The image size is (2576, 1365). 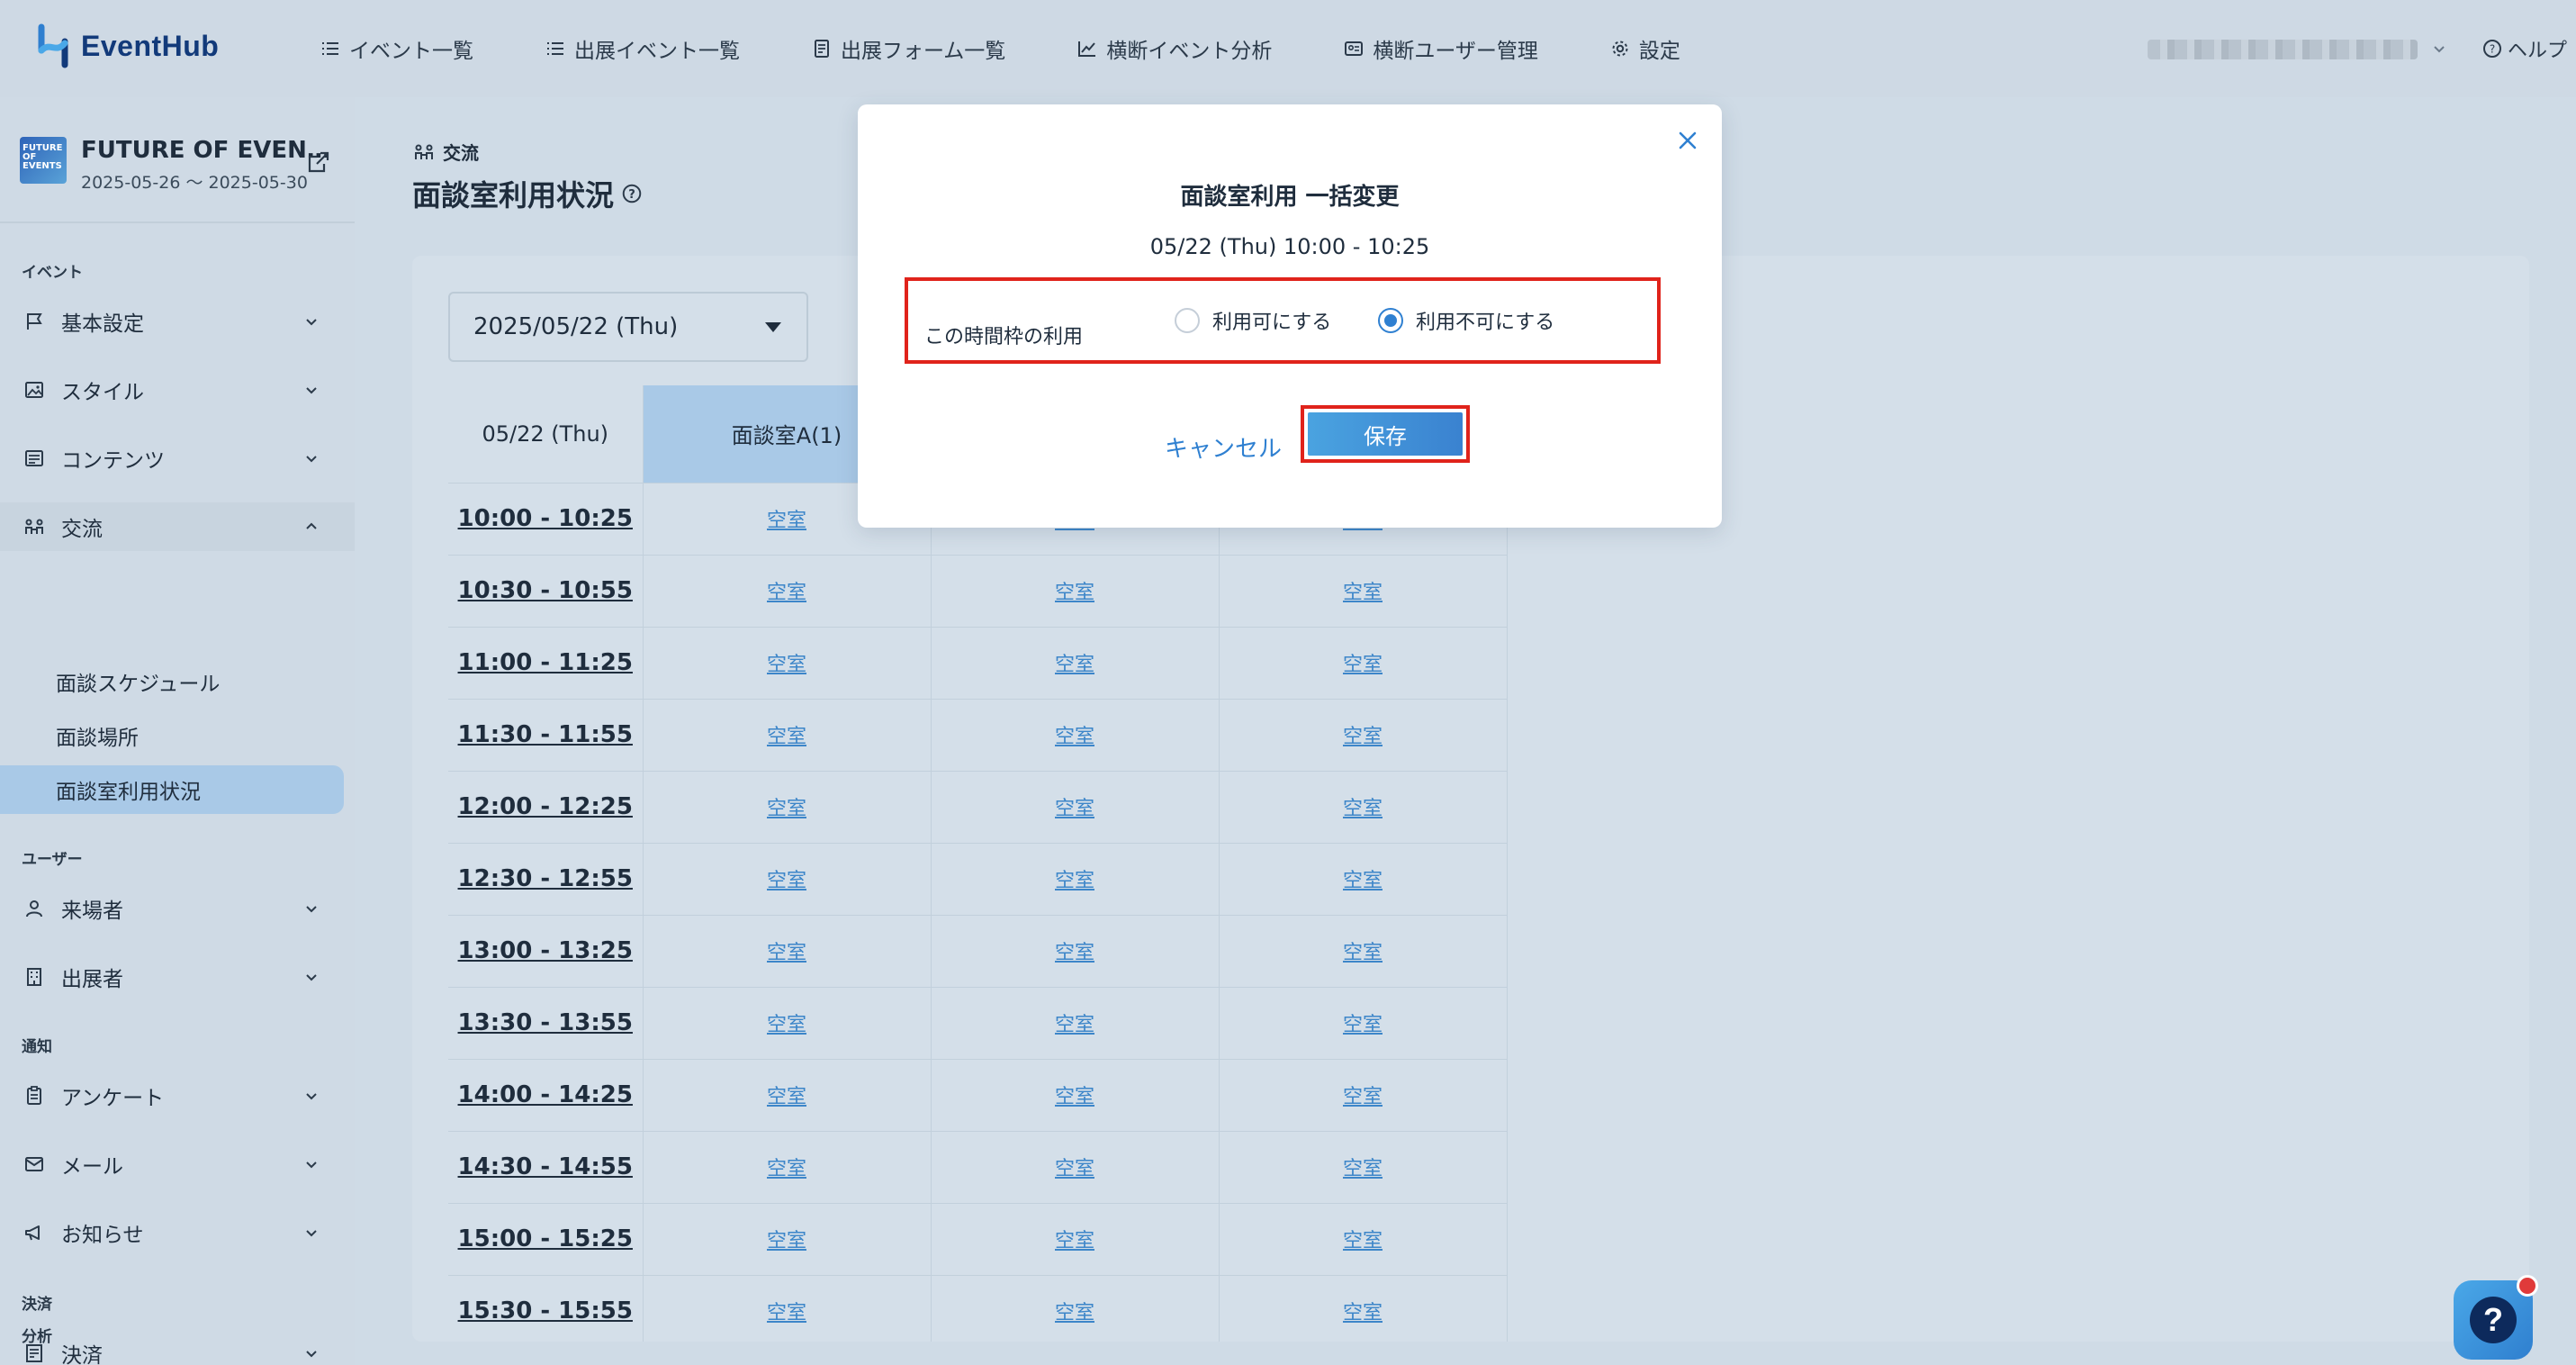 I want to click on help-chat-button: ?, so click(x=2496, y=1317).